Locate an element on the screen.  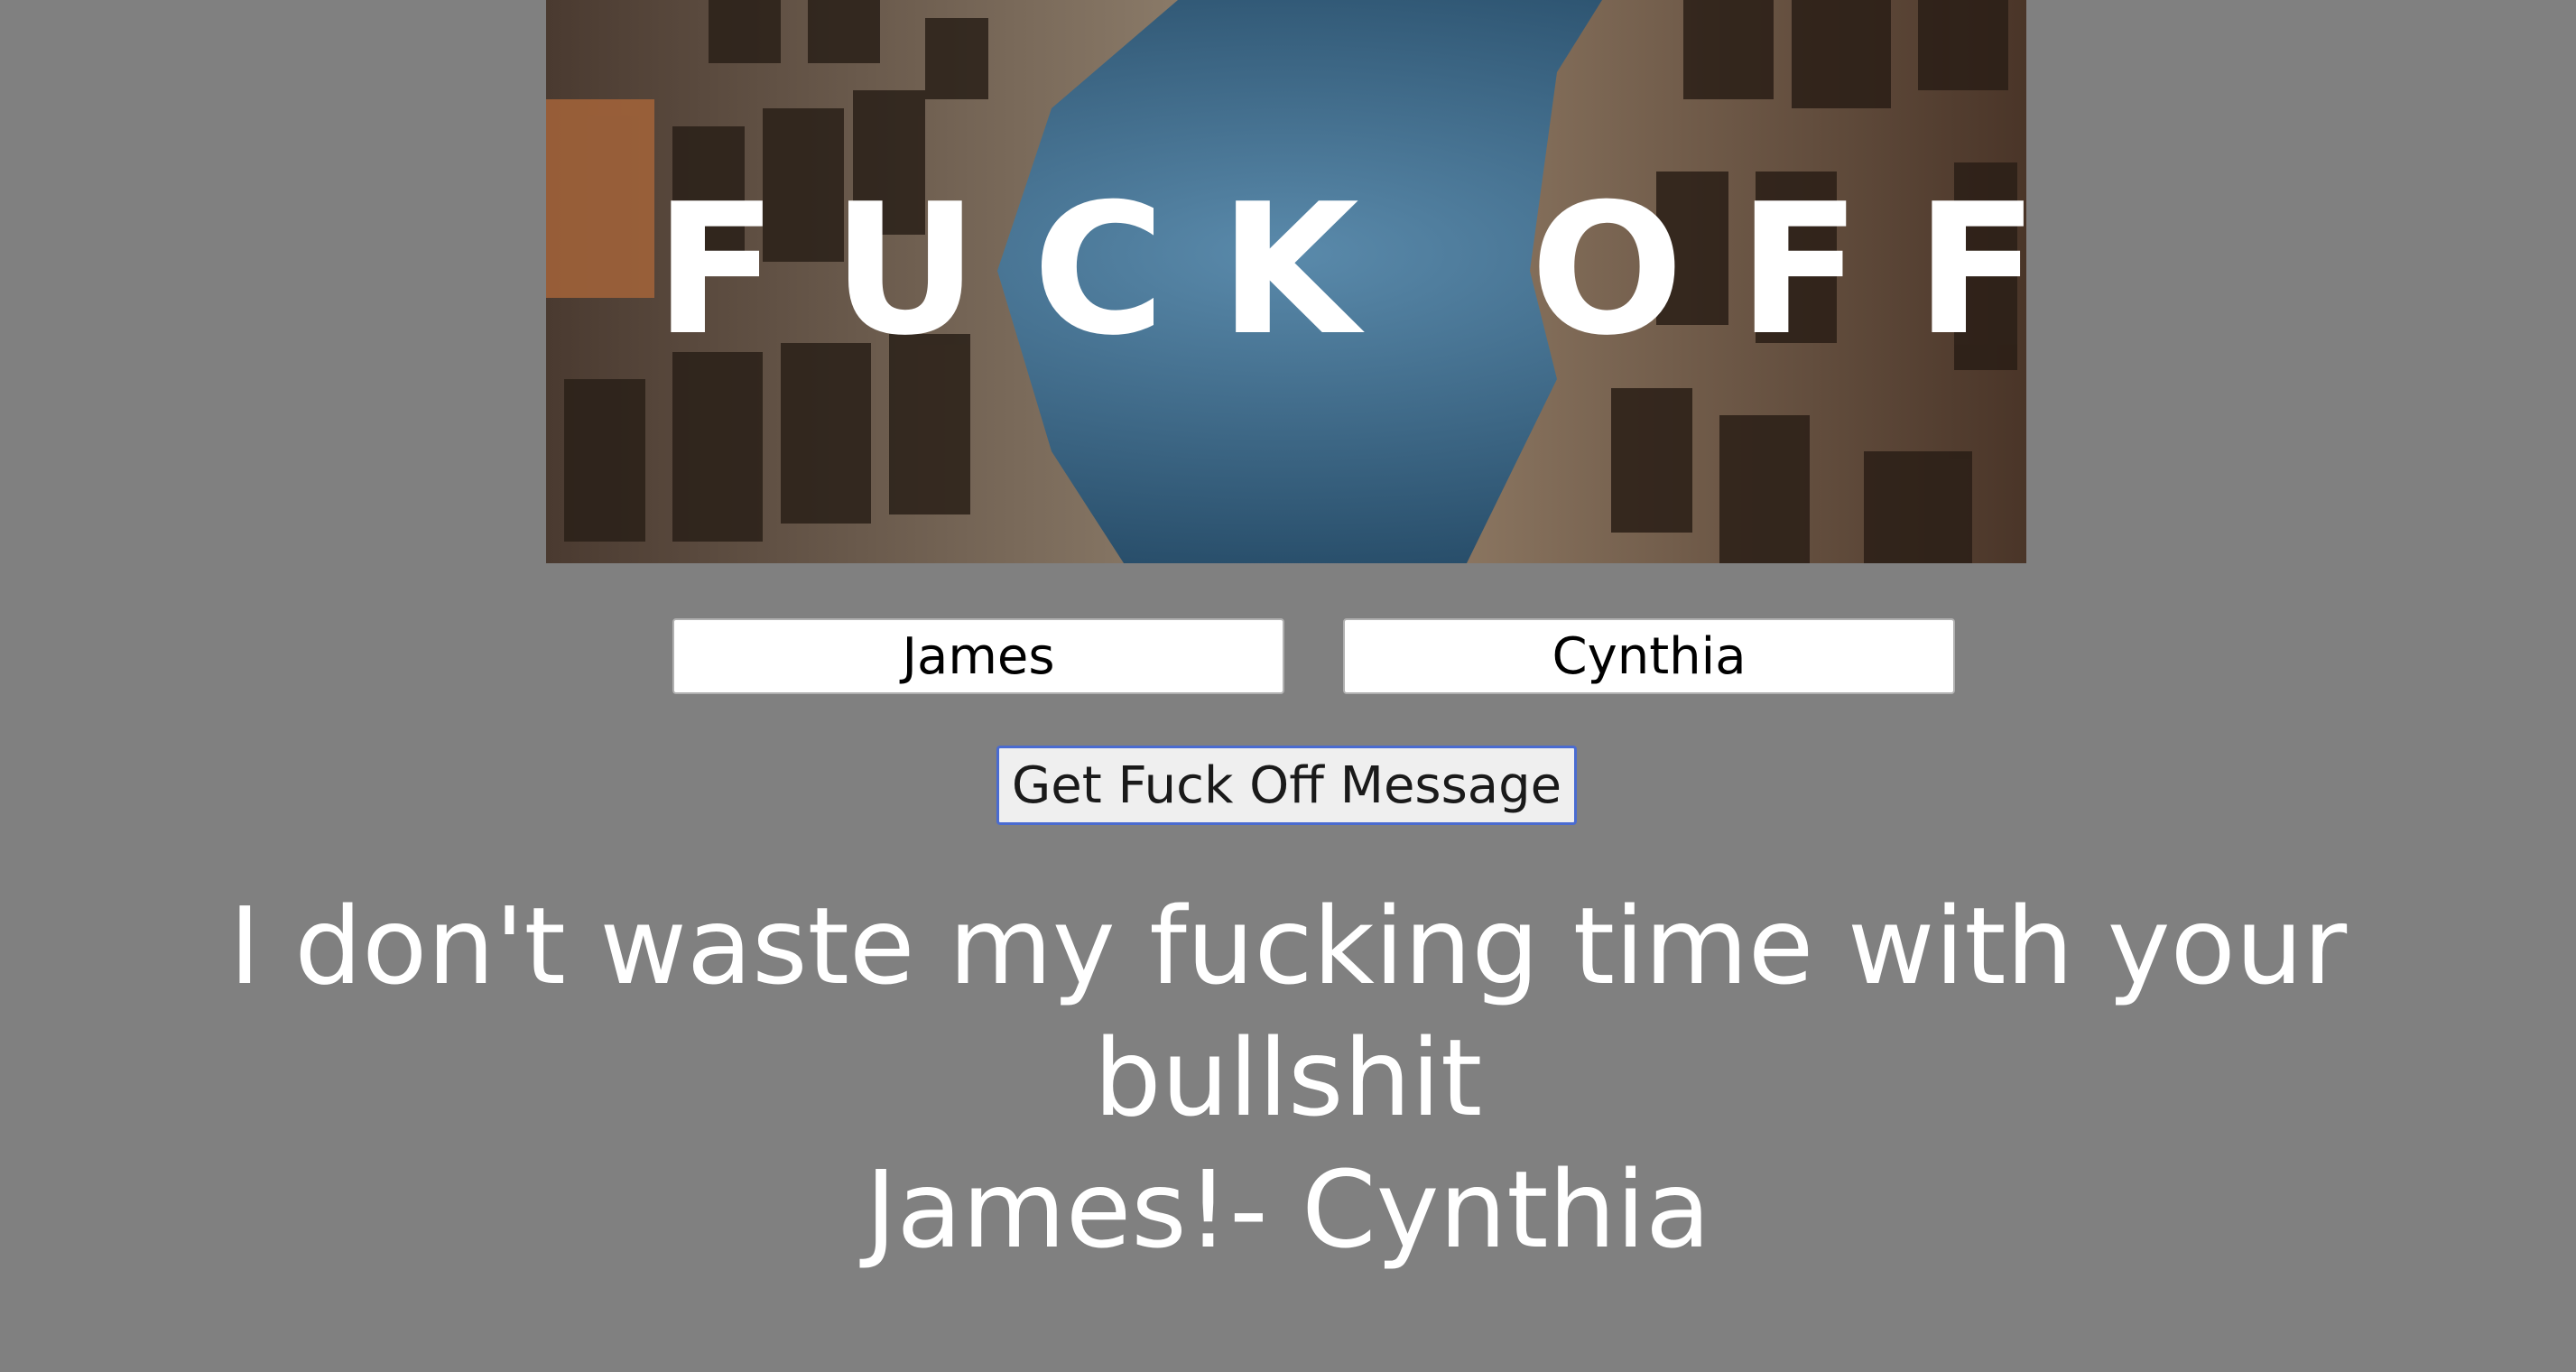
to-name-input is located at coordinates (1649, 656).